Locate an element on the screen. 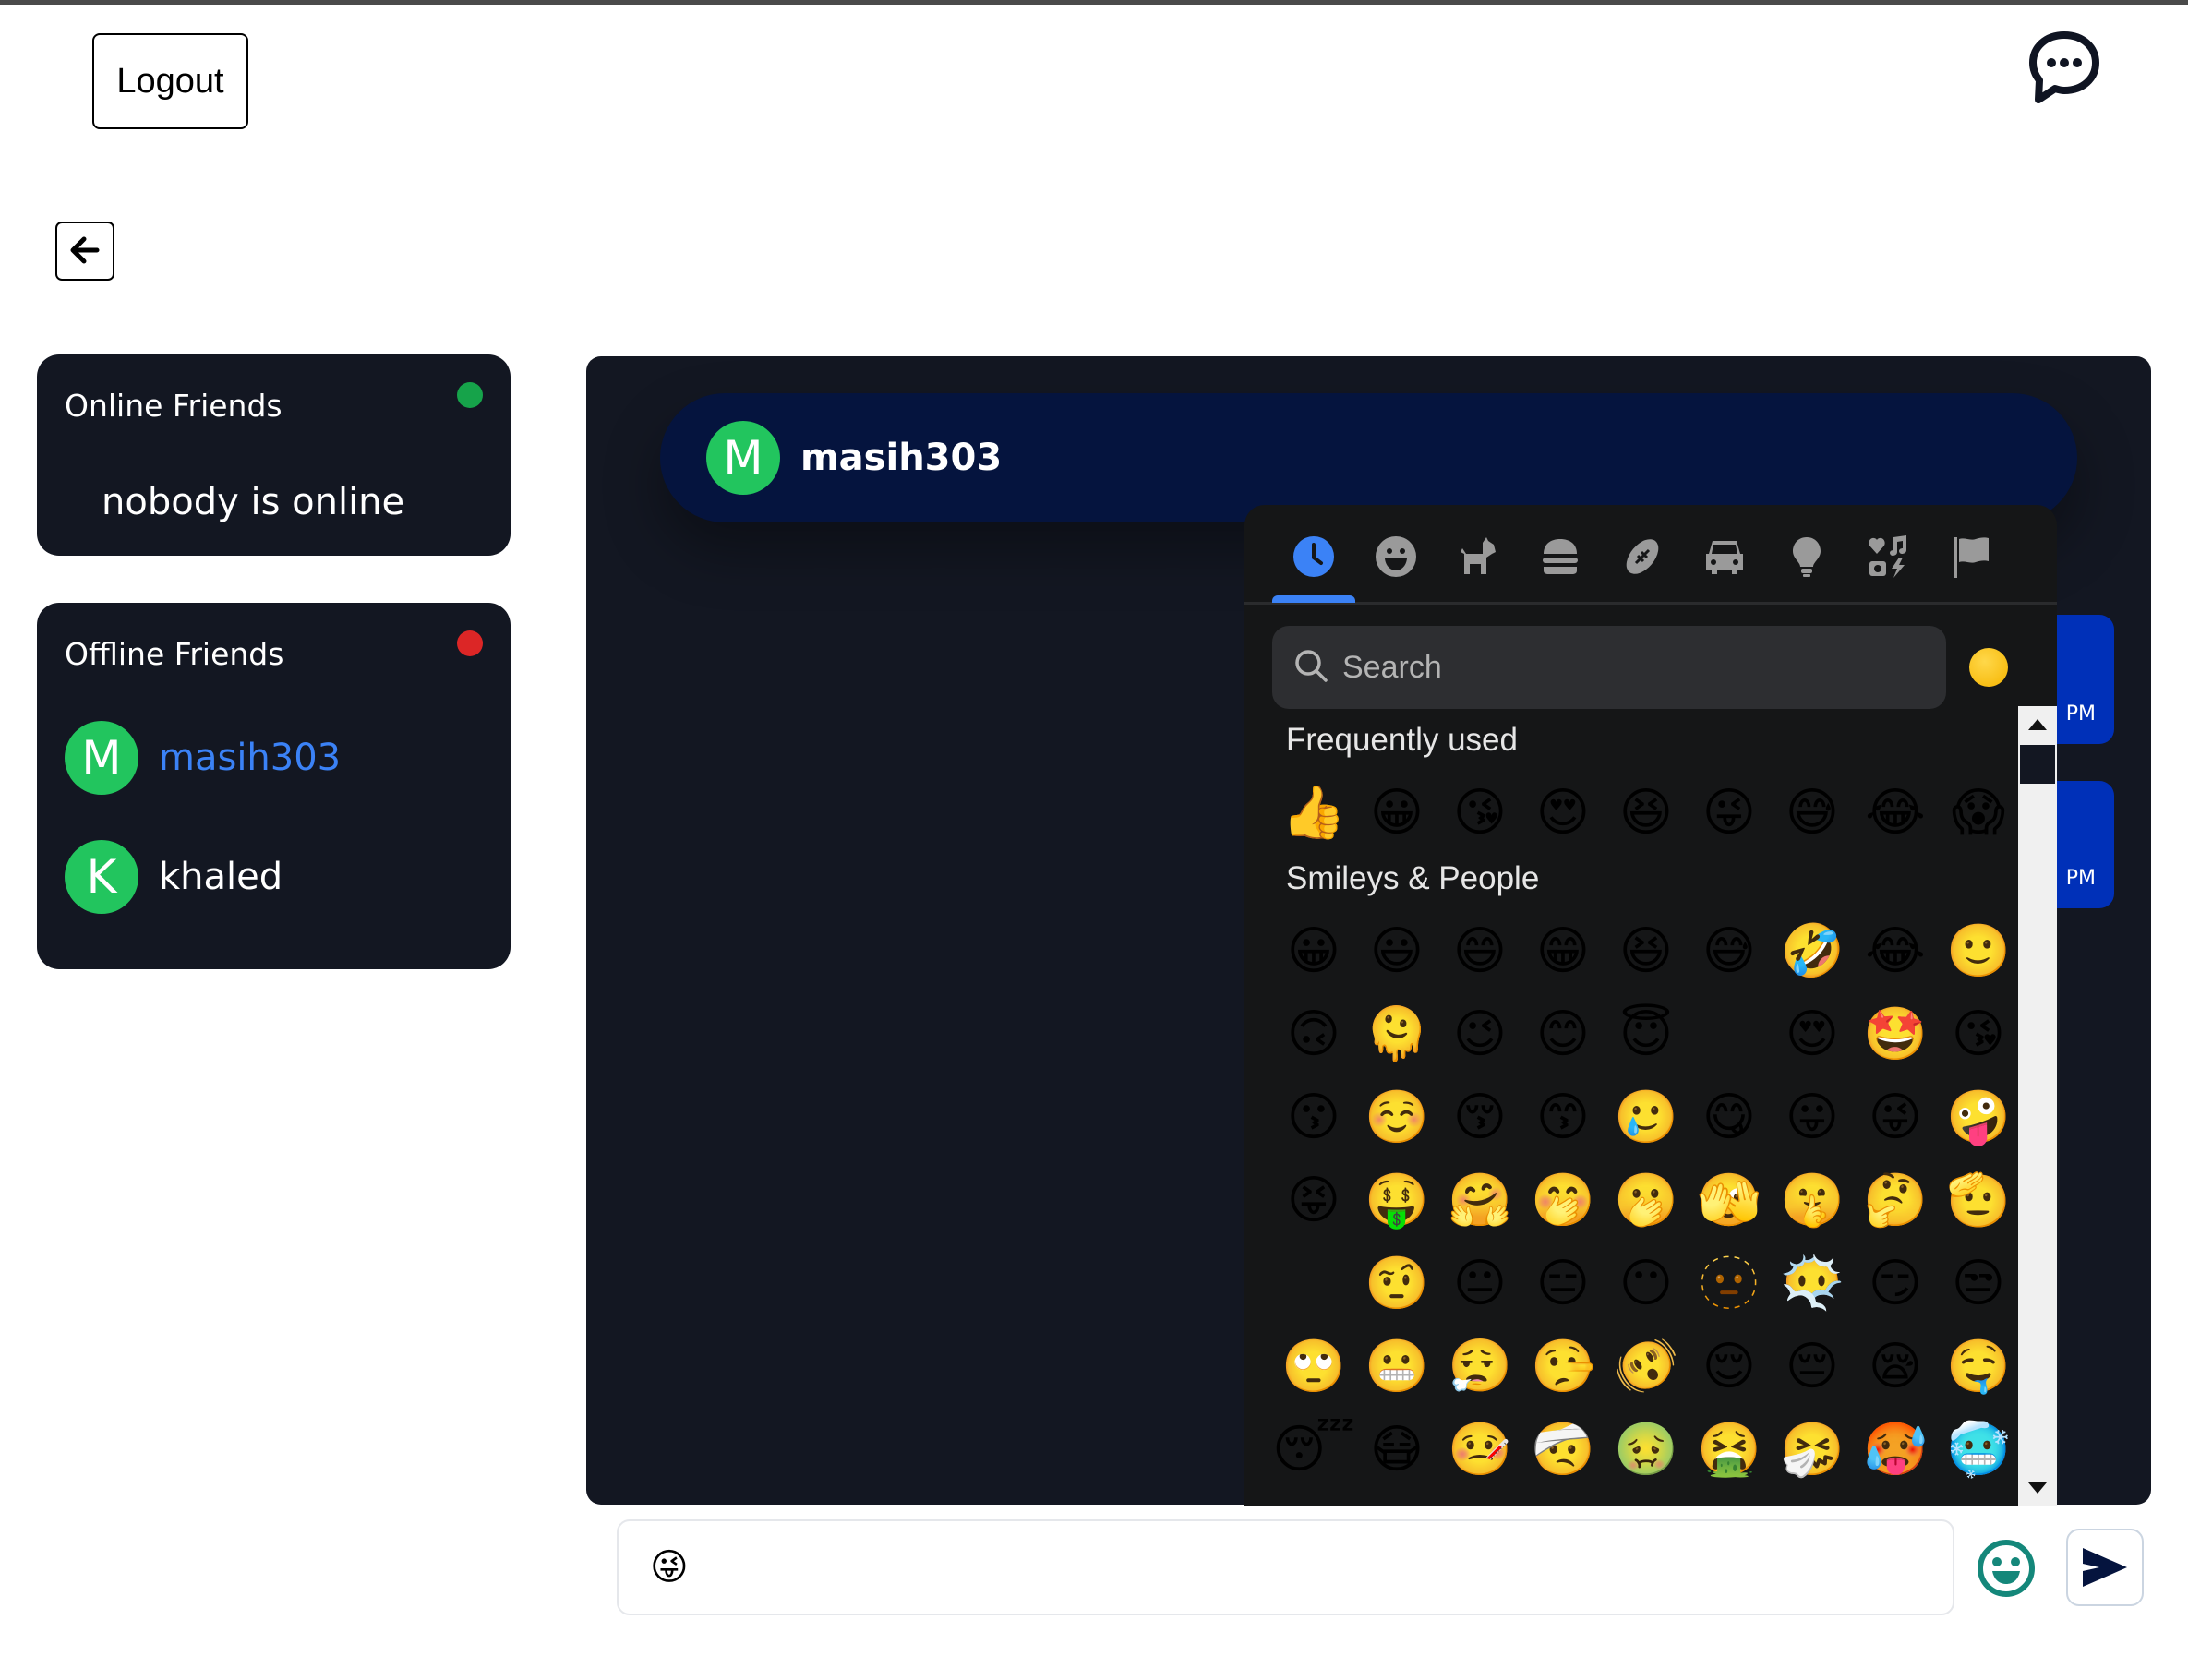 This screenshot has height=1680, width=2188. emoji-option: 🫠 is located at coordinates (1396, 1034).